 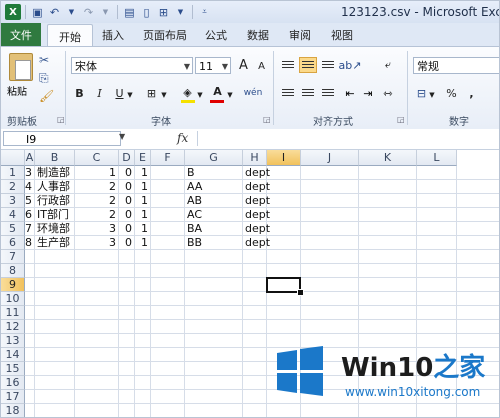 What do you see at coordinates (151, 93) in the screenshot?
I see `borders-icon: ⊞` at bounding box center [151, 93].